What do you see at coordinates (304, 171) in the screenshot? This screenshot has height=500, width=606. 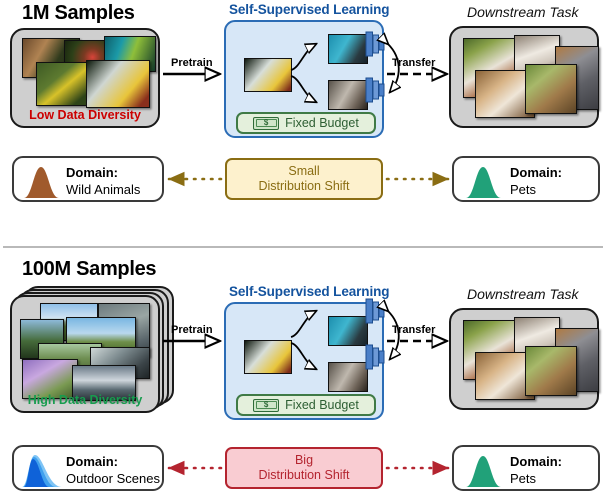 I see `shift-line-1: Small` at bounding box center [304, 171].